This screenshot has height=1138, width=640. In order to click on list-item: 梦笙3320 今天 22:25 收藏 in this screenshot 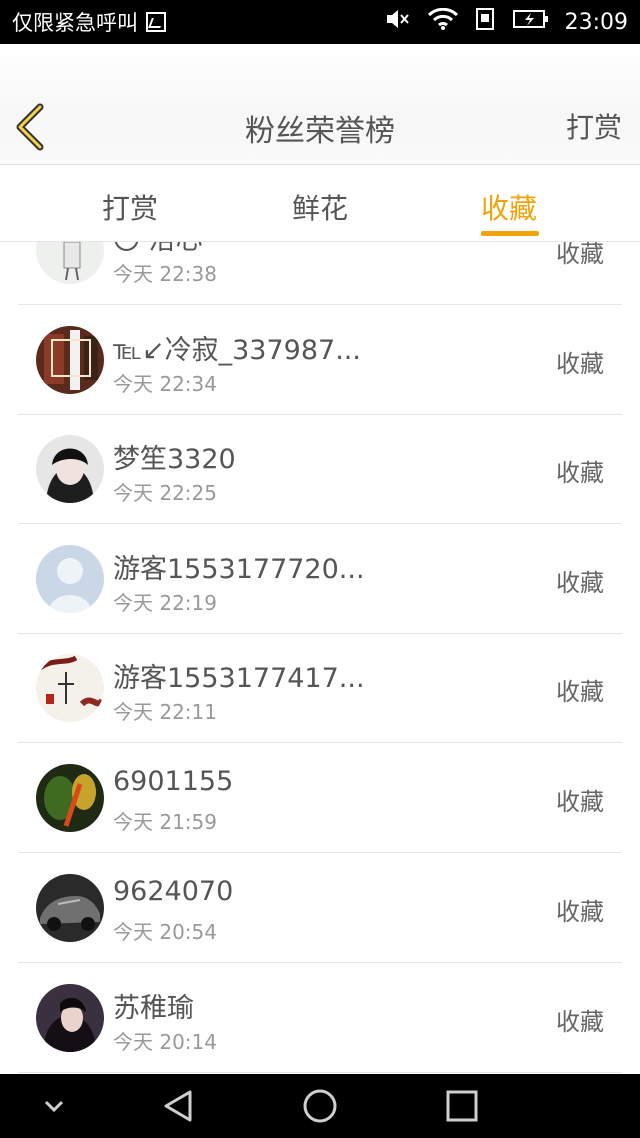, I will do `click(320, 469)`.